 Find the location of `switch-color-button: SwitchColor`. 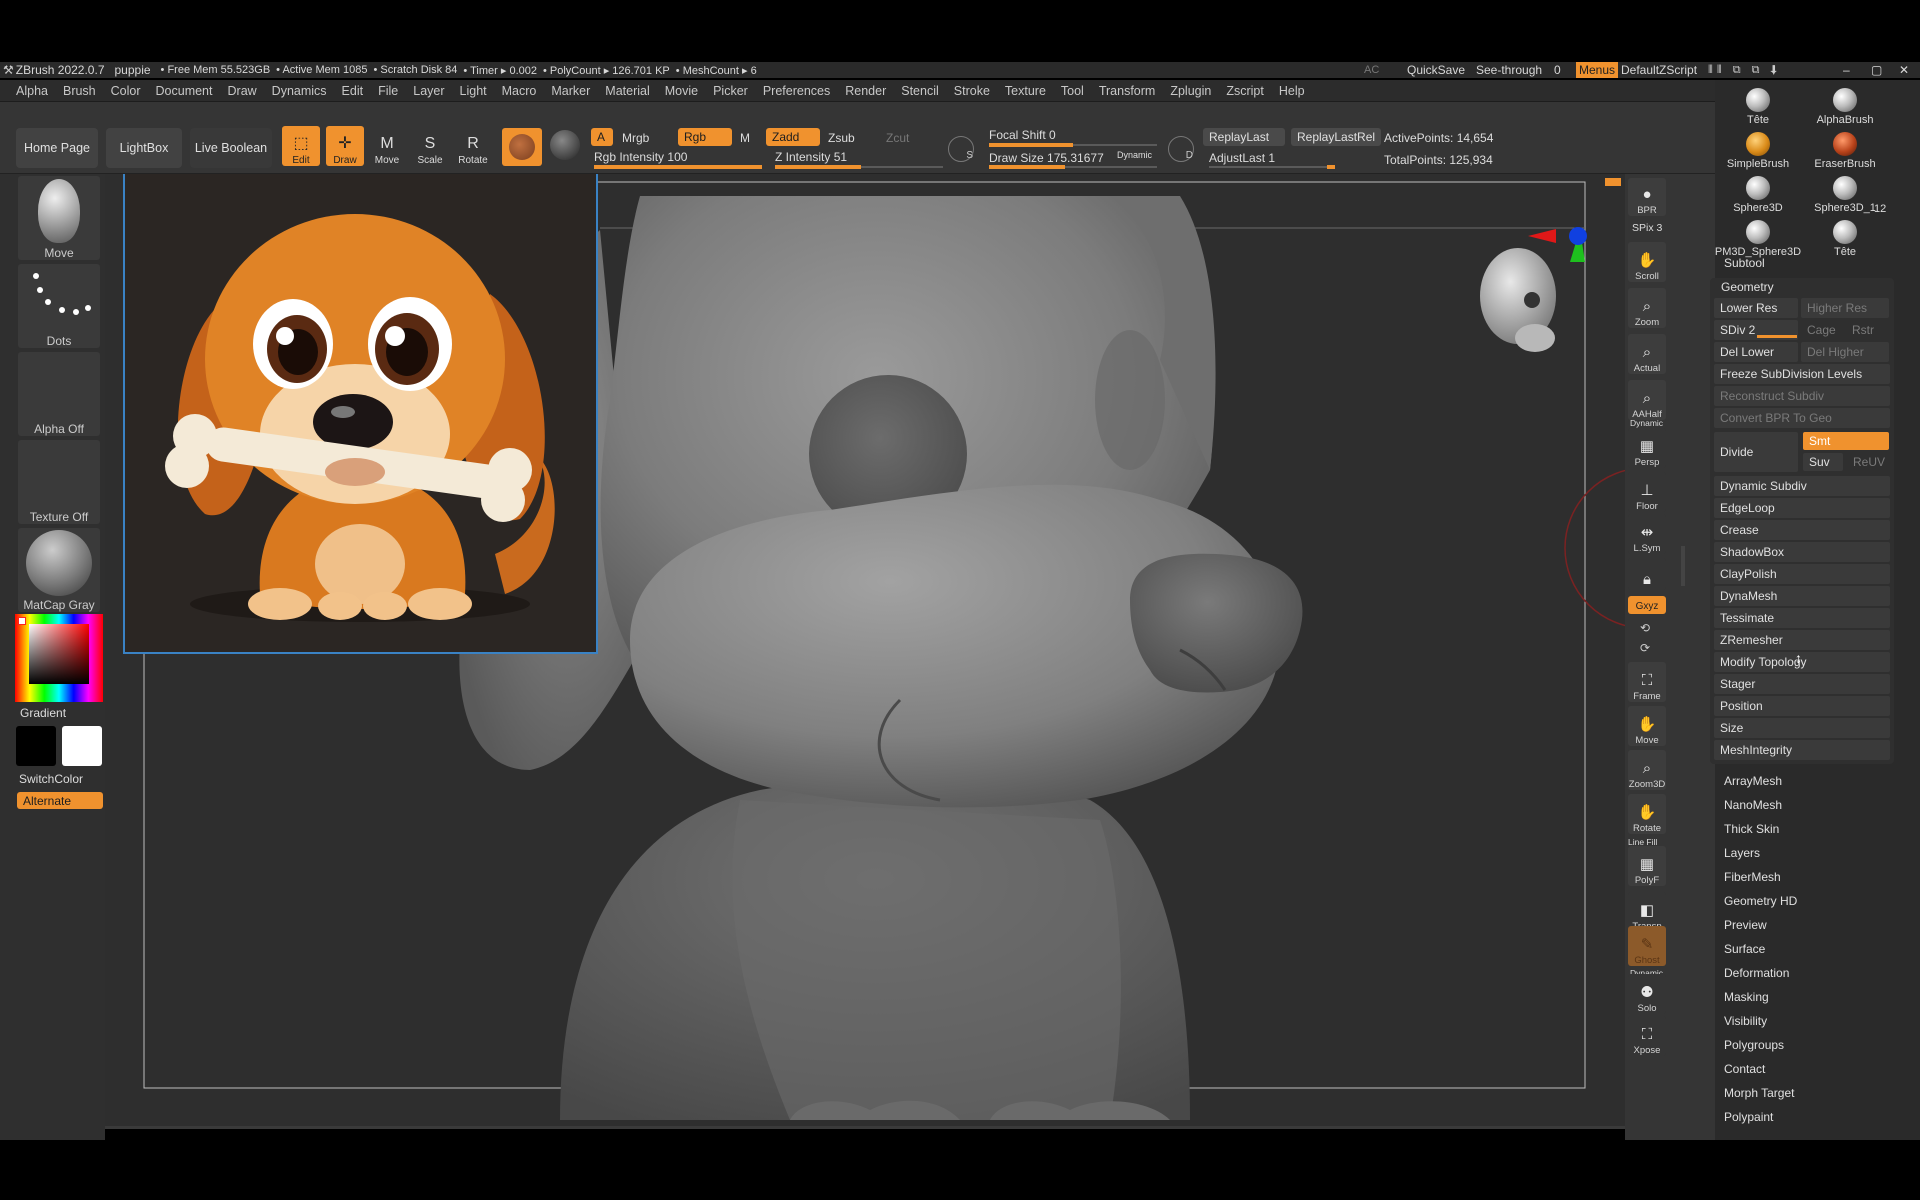

switch-color-button: SwitchColor is located at coordinates (51, 779).